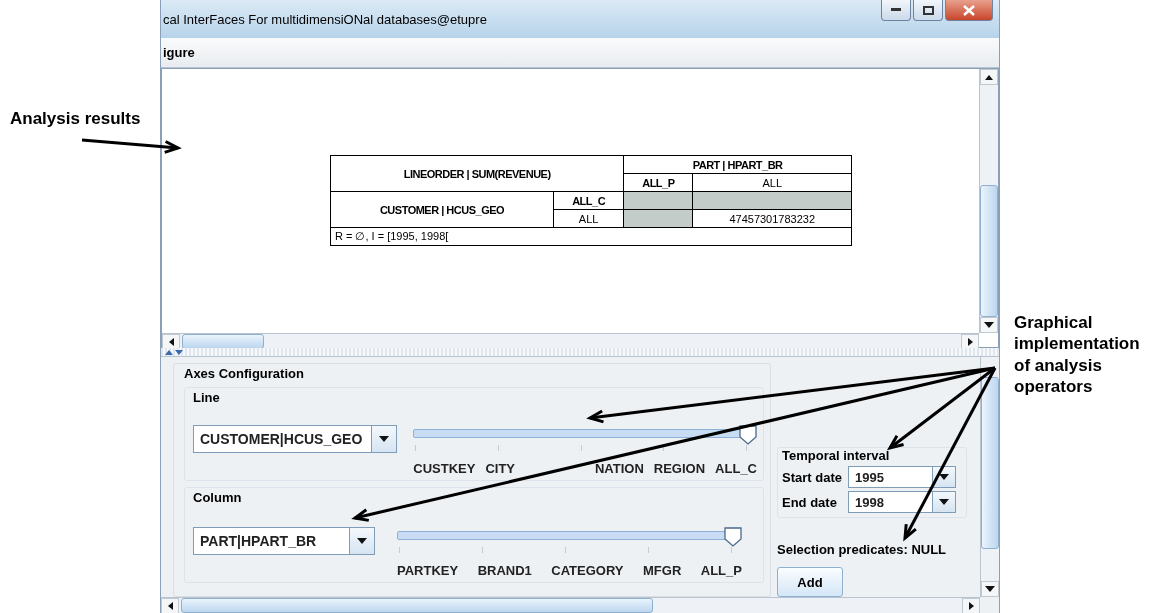  I want to click on slider-tick-label: CATEGORY, so click(587, 570).